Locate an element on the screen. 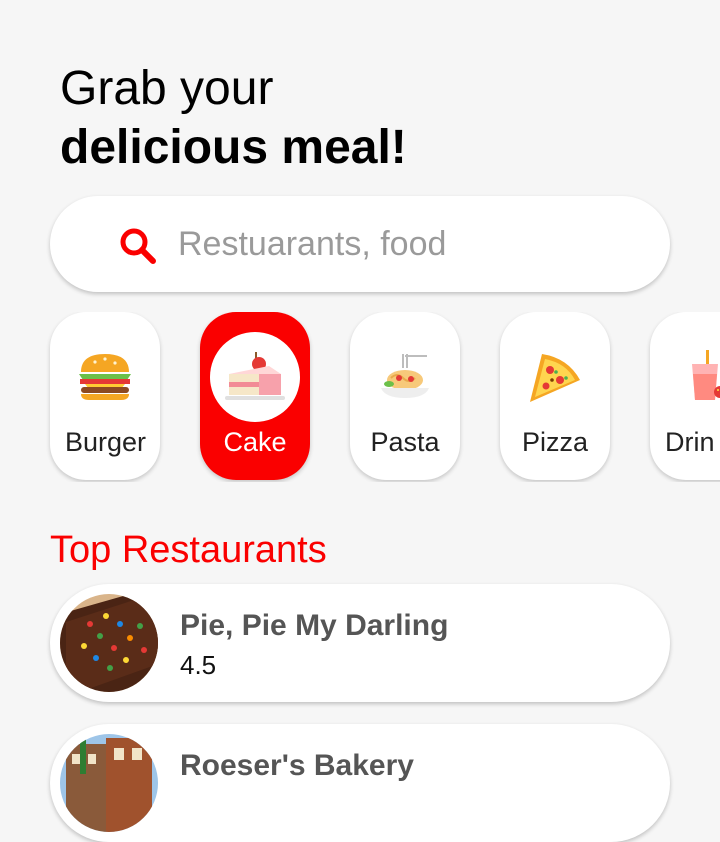 This screenshot has height=842, width=720. search-icon is located at coordinates (138, 246).